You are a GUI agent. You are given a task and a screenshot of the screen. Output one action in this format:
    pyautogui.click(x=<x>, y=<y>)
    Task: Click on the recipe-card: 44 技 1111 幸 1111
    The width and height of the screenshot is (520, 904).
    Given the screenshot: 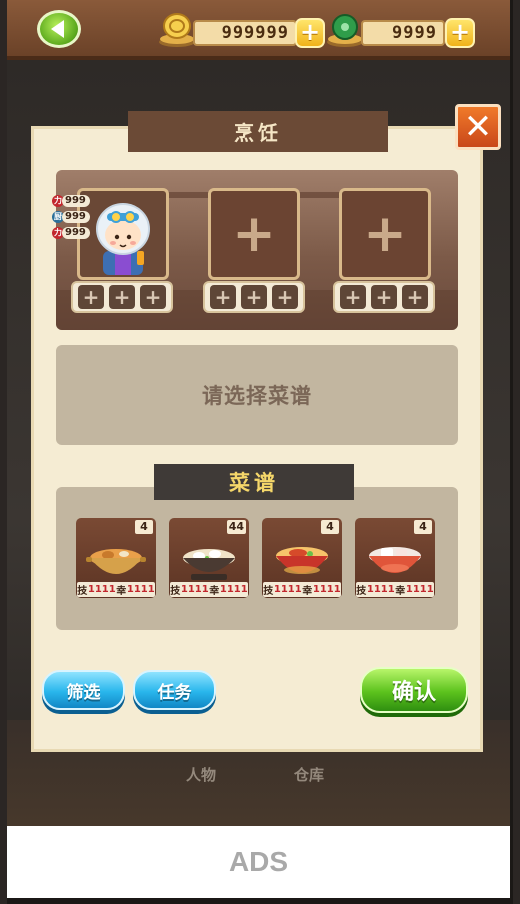 What is the action you would take?
    pyautogui.click(x=209, y=558)
    